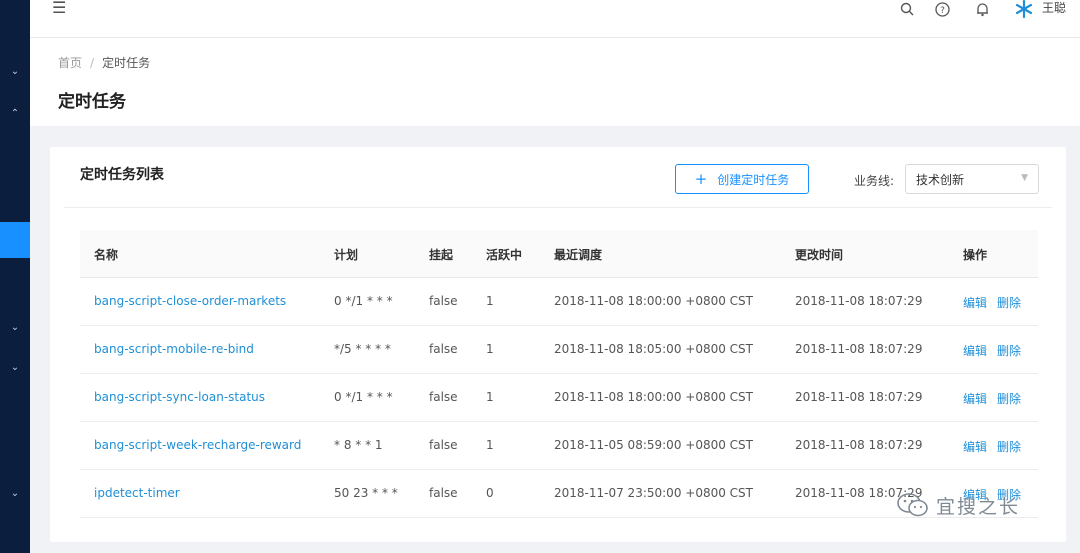 The width and height of the screenshot is (1080, 553). What do you see at coordinates (179, 397) in the screenshot?
I see `task-name-link: bang-script-sync-loan-status` at bounding box center [179, 397].